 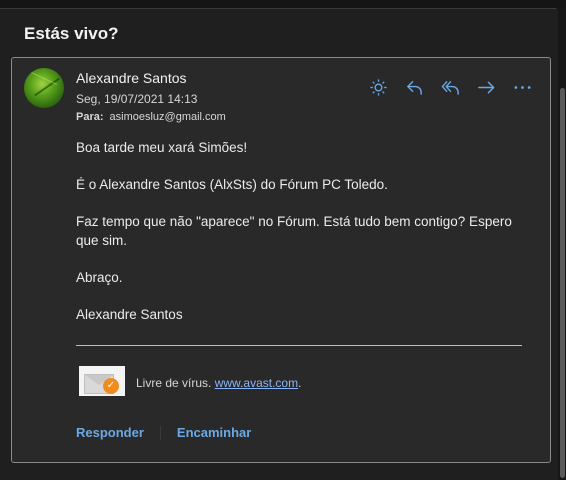 I want to click on scrollbar, so click(x=562, y=244).